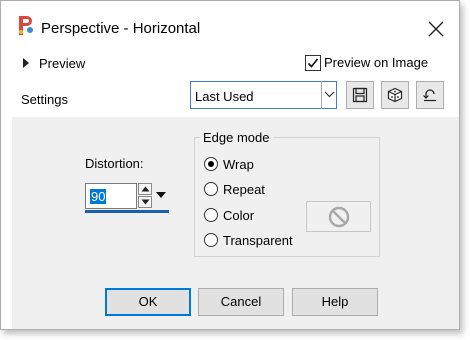 The image size is (470, 340). Describe the element at coordinates (244, 189) in the screenshot. I see `radio-repeat-label: Repeat` at that location.